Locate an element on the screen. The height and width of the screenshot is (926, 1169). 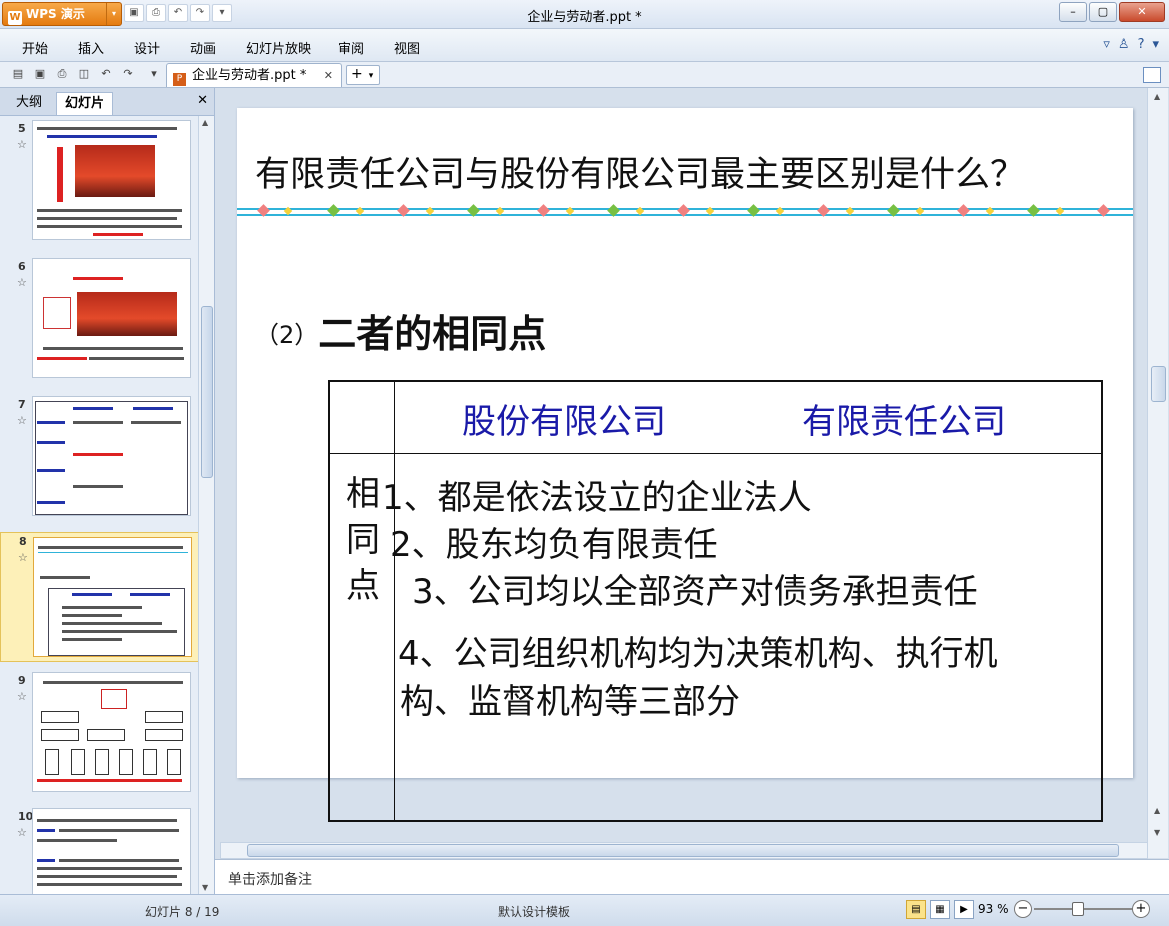
zoom-out-button: − is located at coordinates (1023, 909).